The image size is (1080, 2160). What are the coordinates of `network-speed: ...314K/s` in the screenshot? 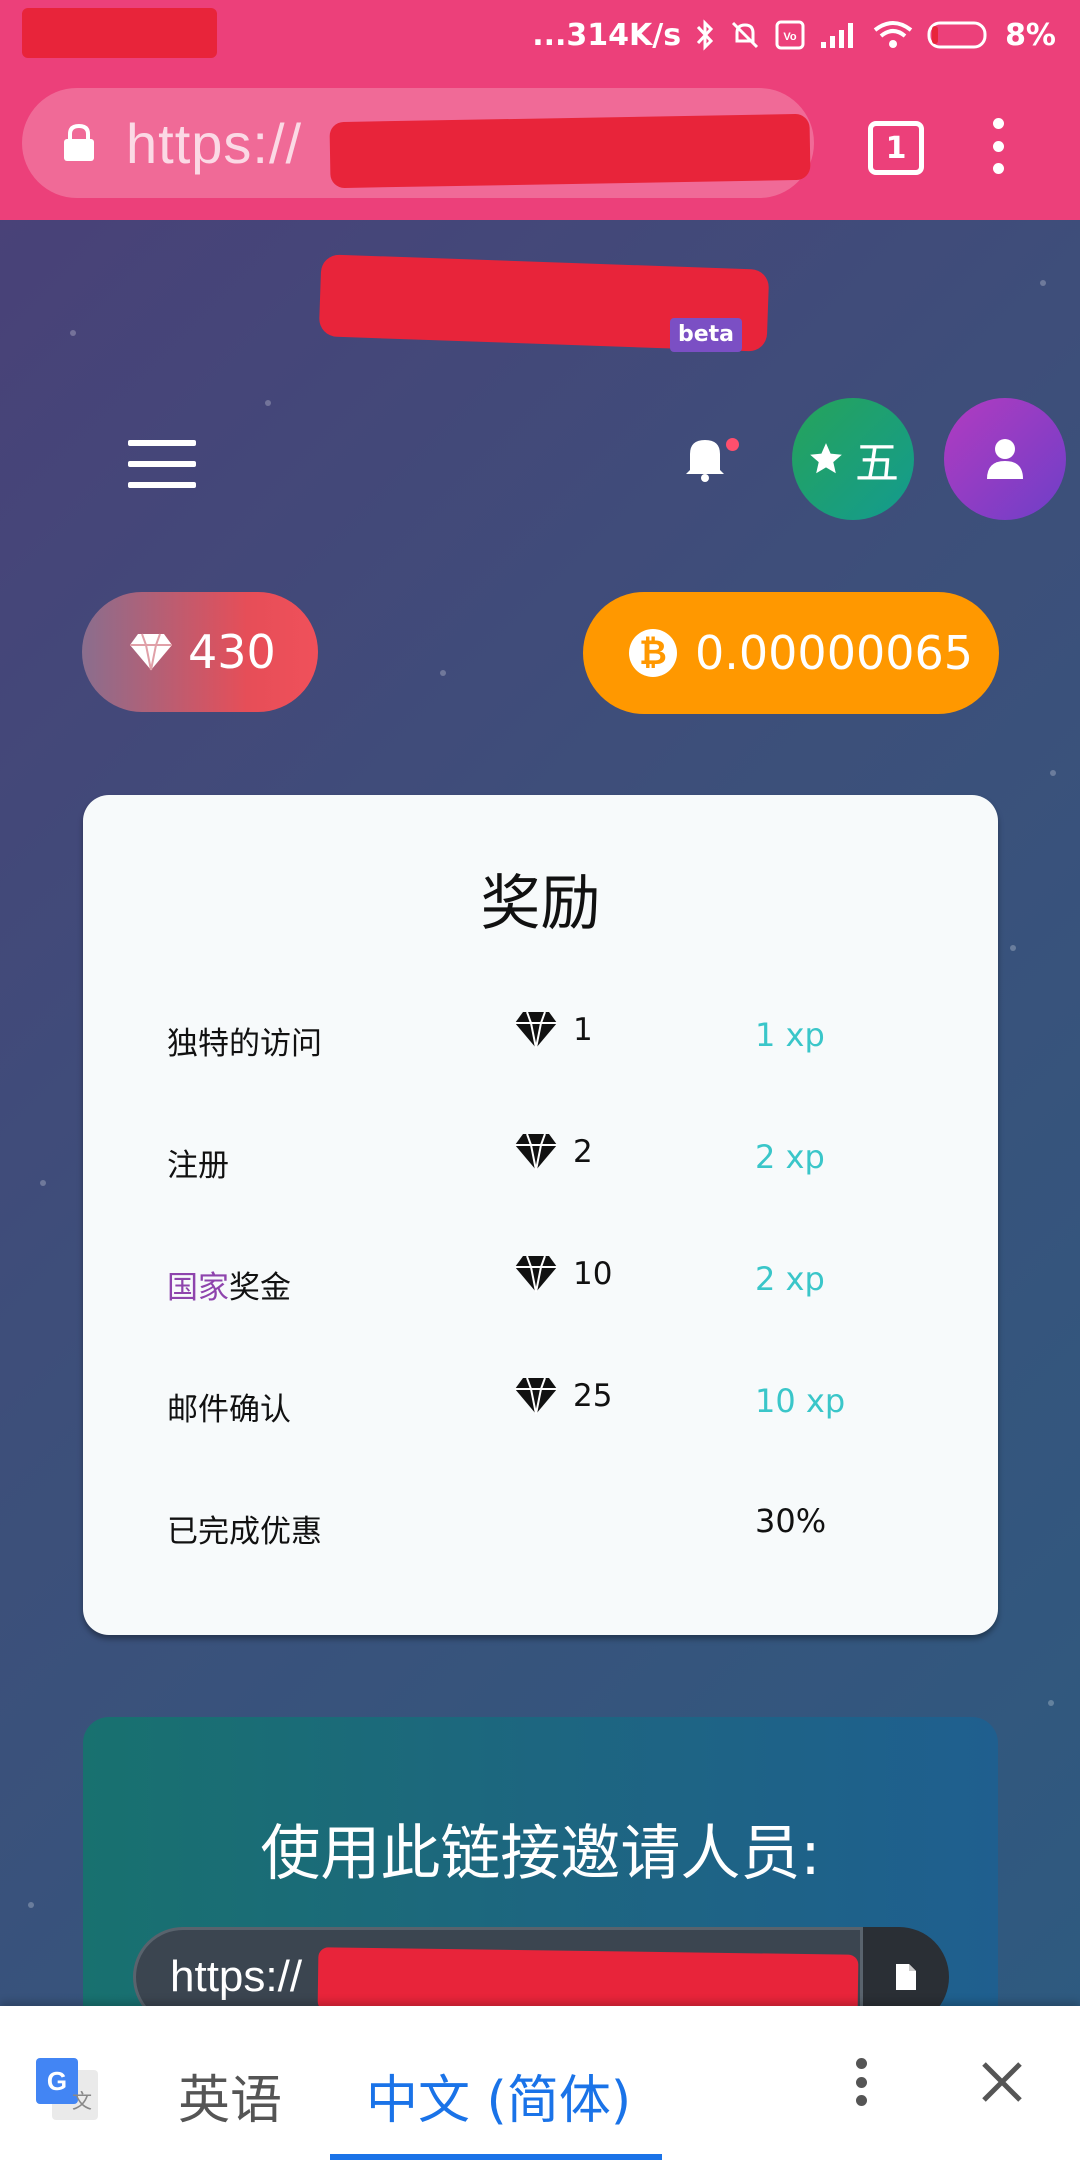 It's located at (607, 35).